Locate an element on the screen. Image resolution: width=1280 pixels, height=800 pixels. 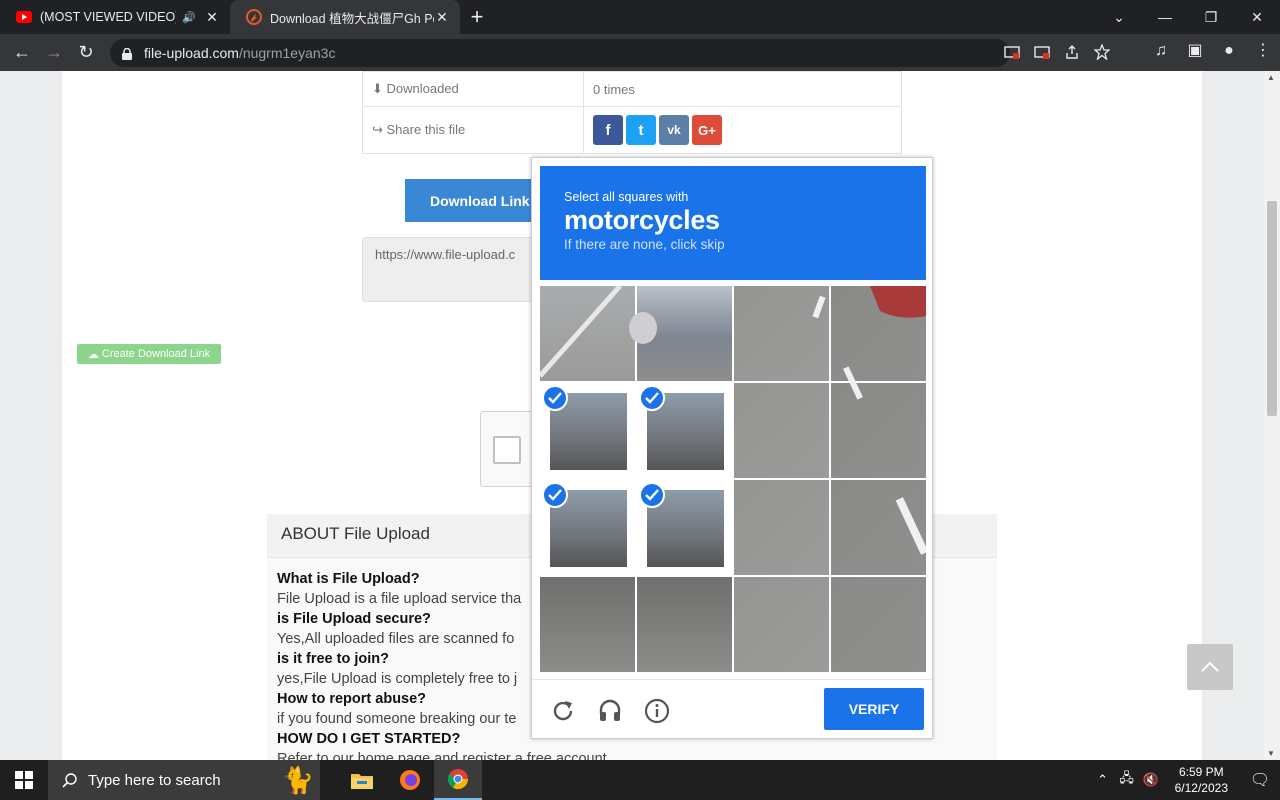
tab-search-icon: ⌄ is located at coordinates (1119, 17).